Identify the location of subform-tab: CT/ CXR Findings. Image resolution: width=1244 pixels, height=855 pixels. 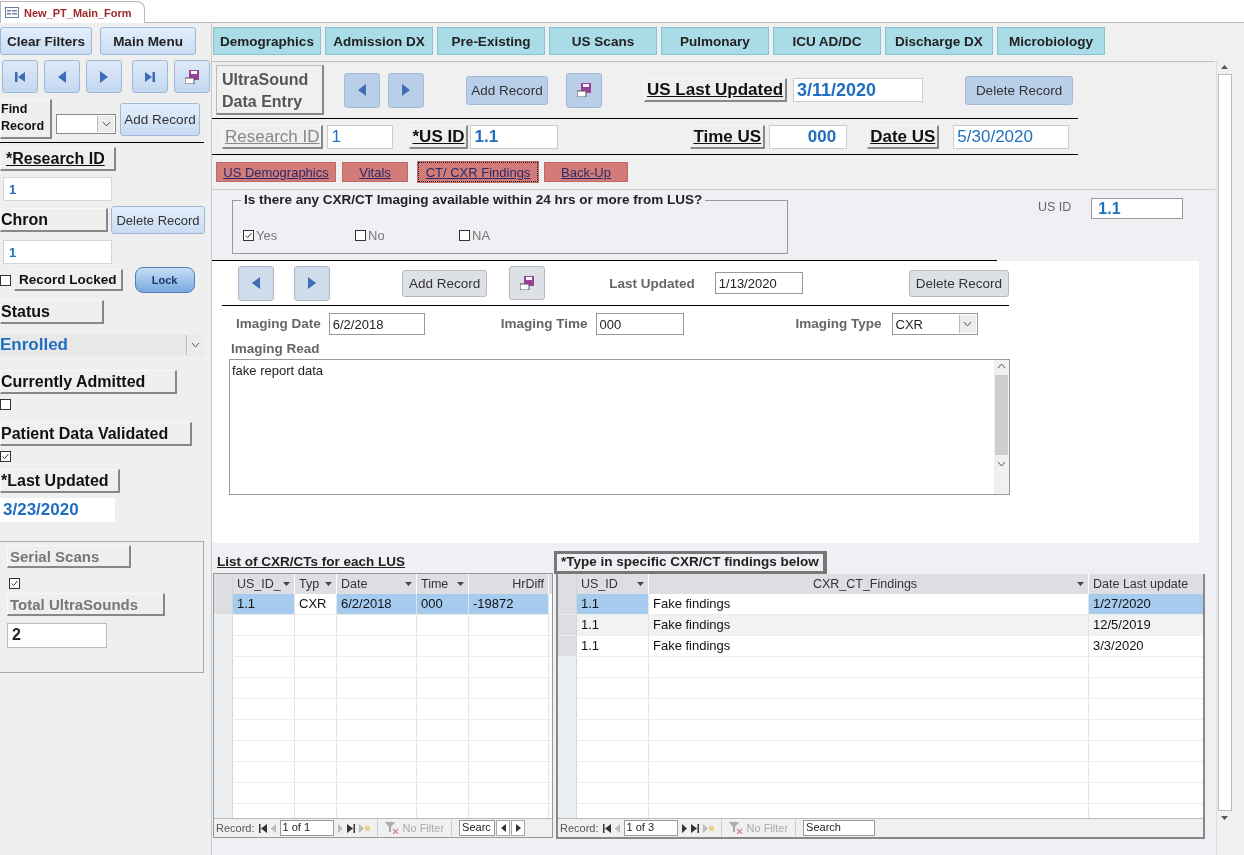
(478, 172).